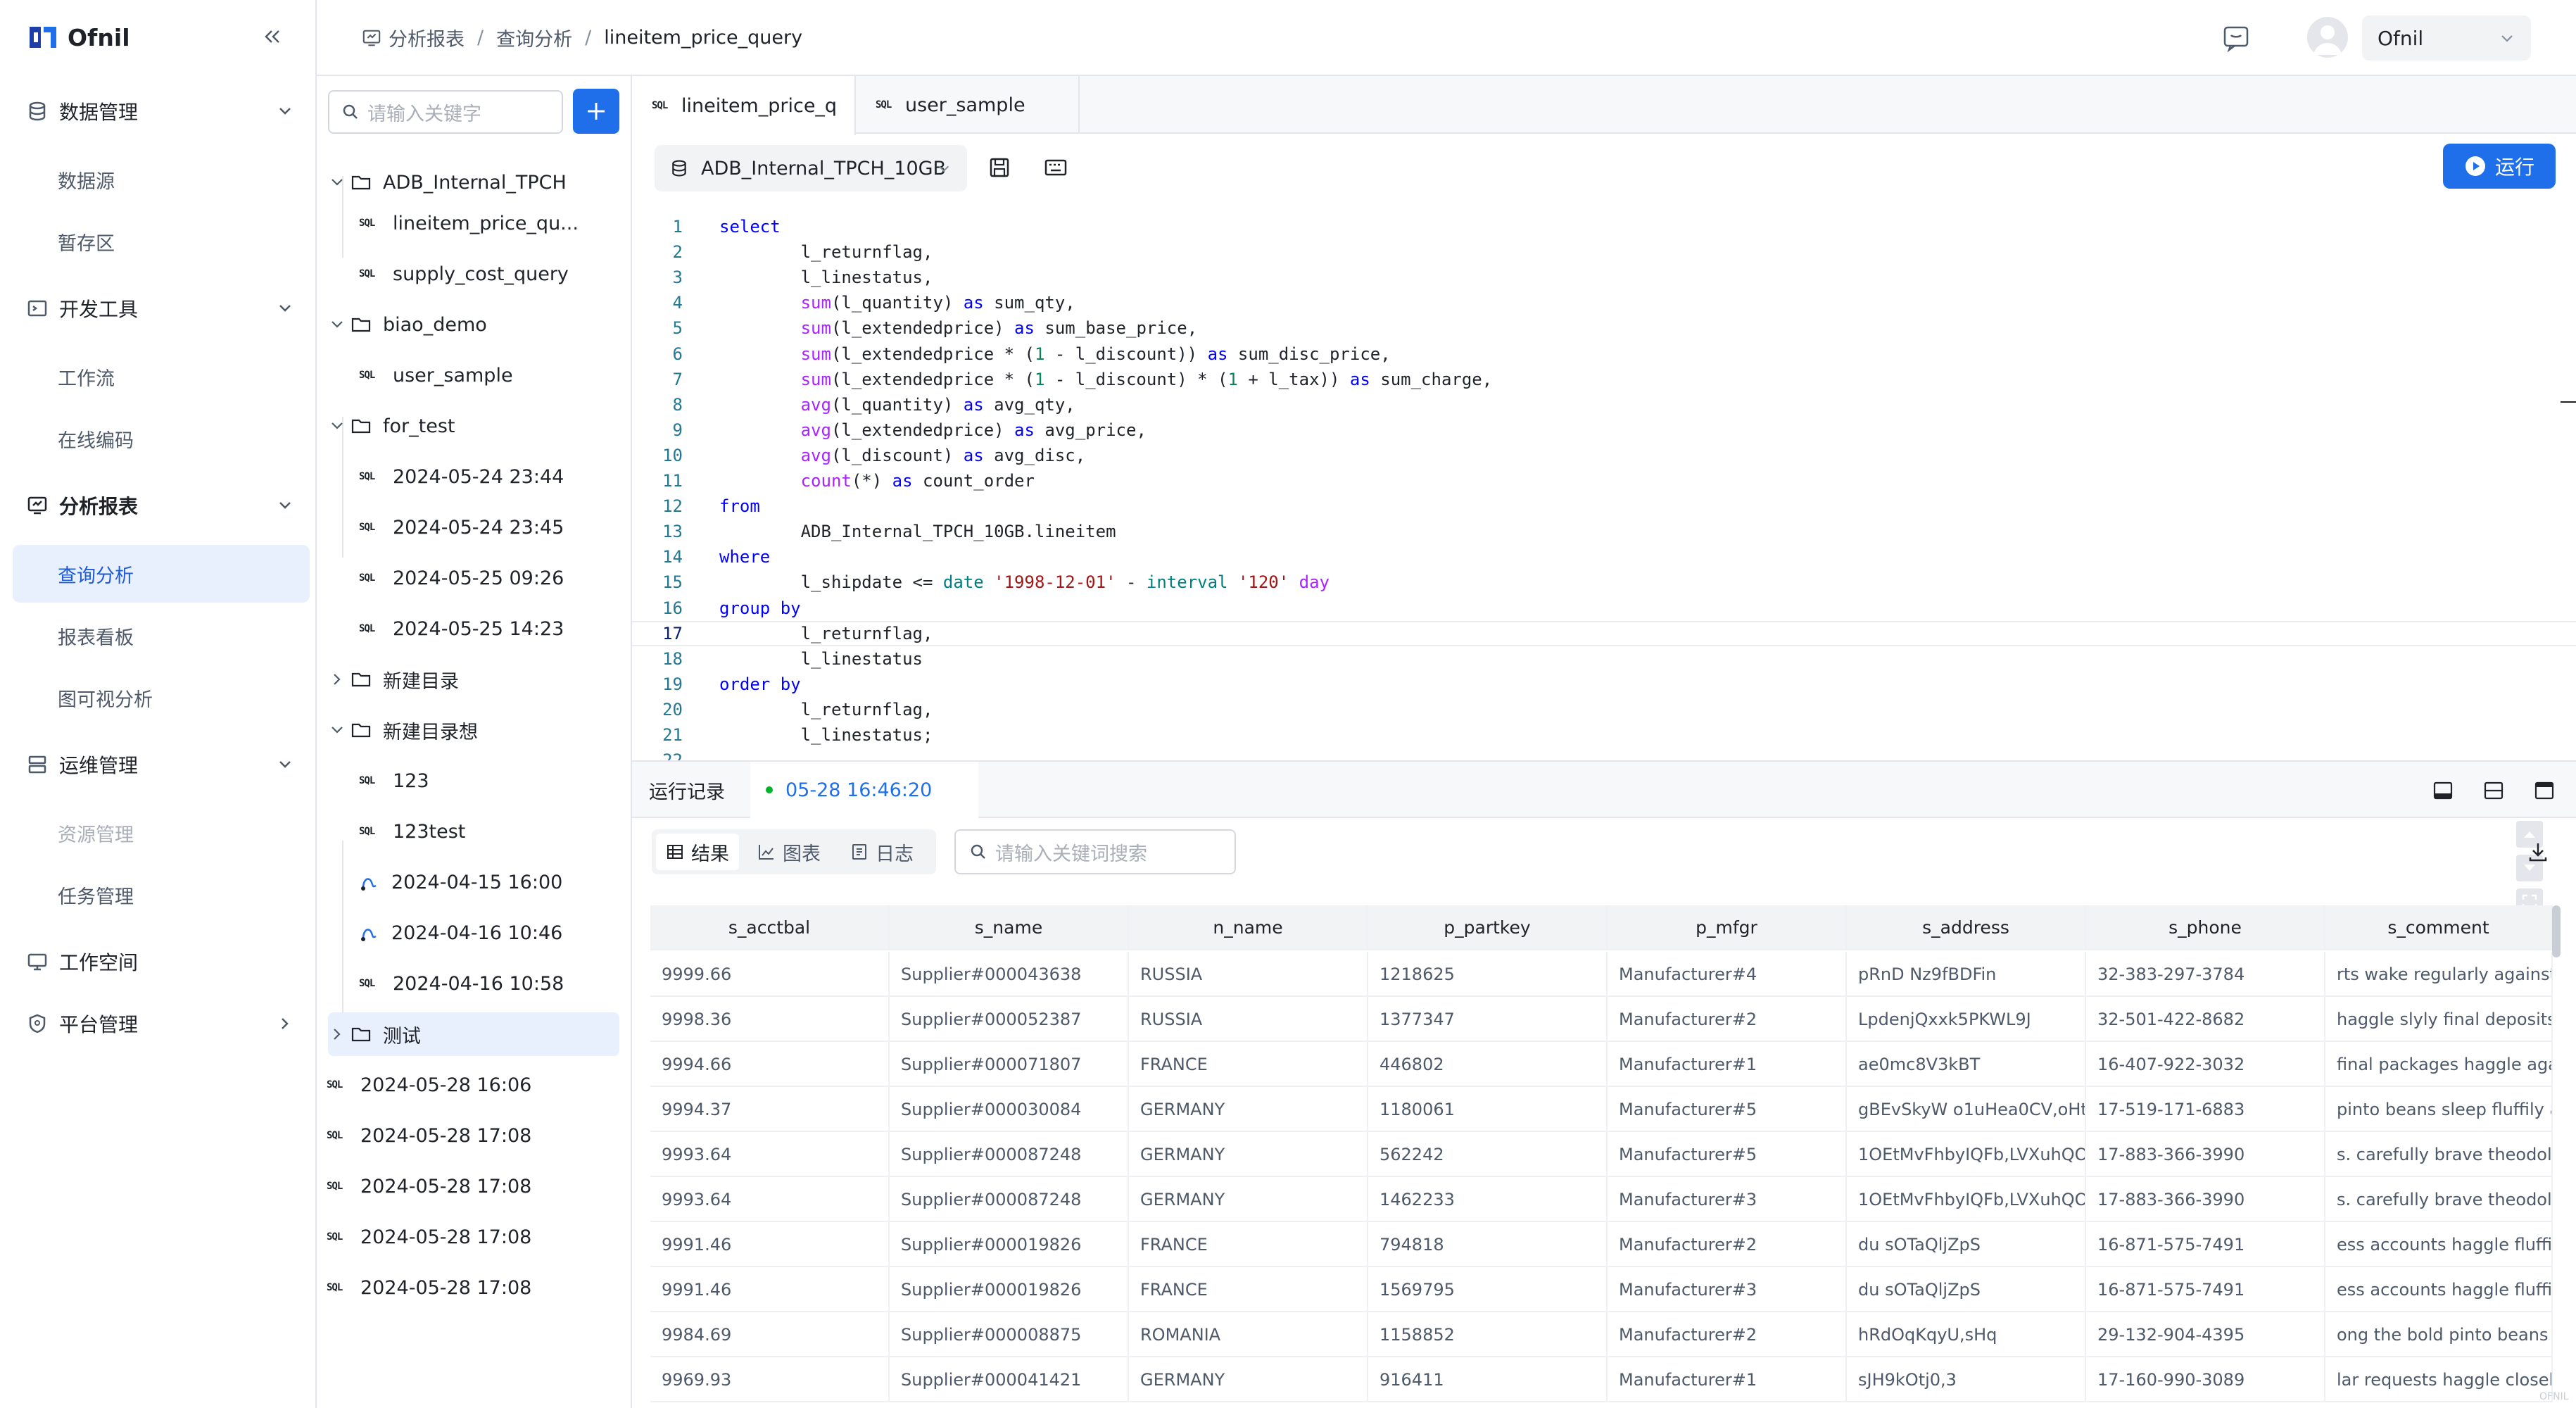 Image resolution: width=2576 pixels, height=1408 pixels. I want to click on code-line: 12 from, so click(1604, 506).